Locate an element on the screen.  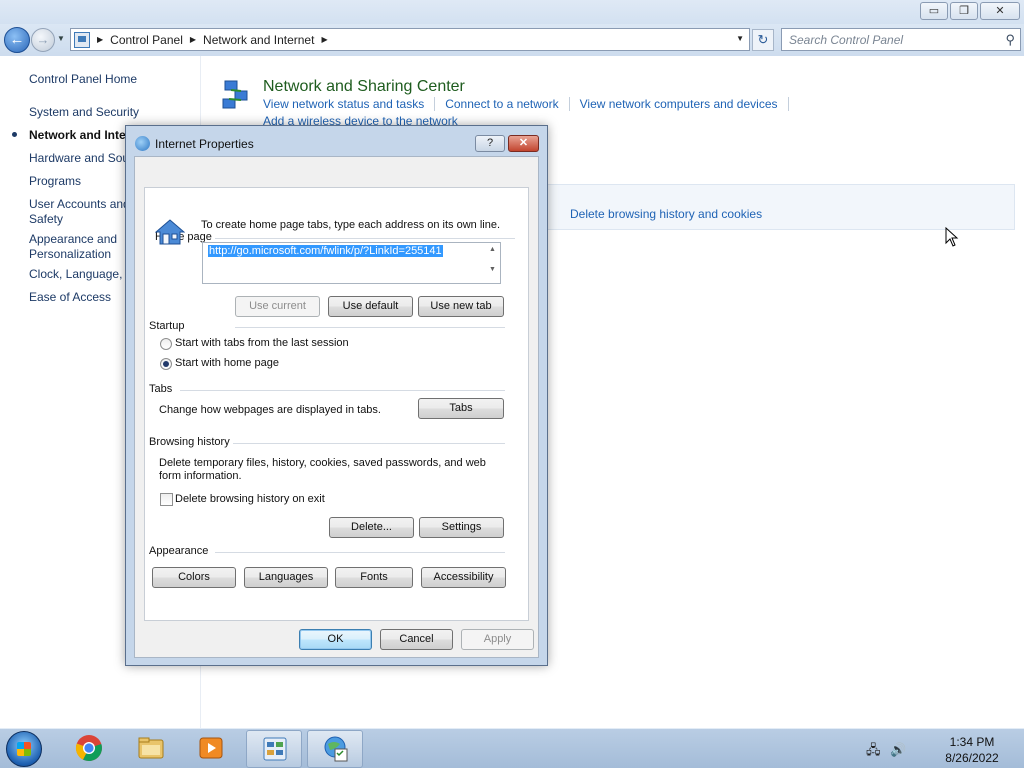
dialog-titlebar: Internet Properties ? ✕ is located at coordinates (336, 141).